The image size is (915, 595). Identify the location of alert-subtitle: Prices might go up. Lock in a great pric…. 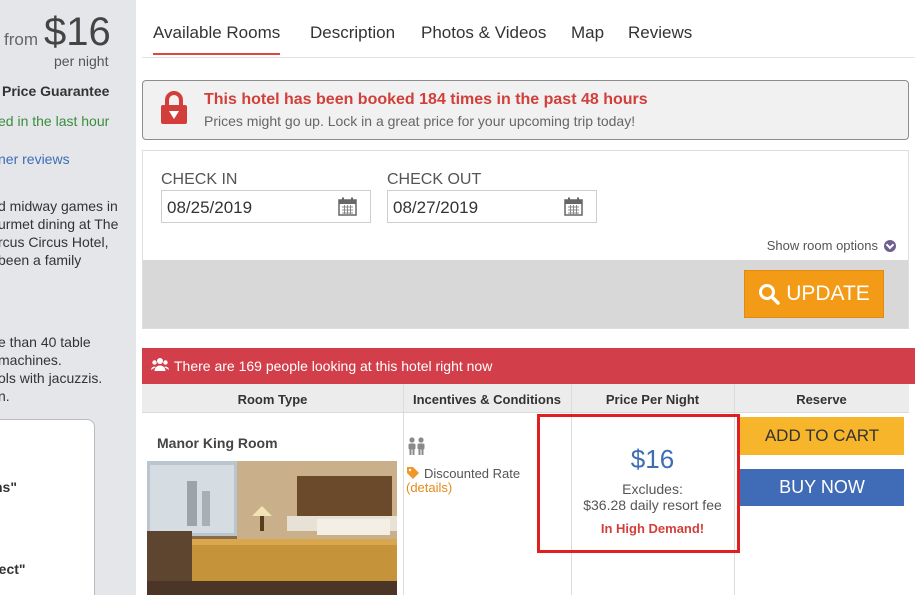
(420, 121).